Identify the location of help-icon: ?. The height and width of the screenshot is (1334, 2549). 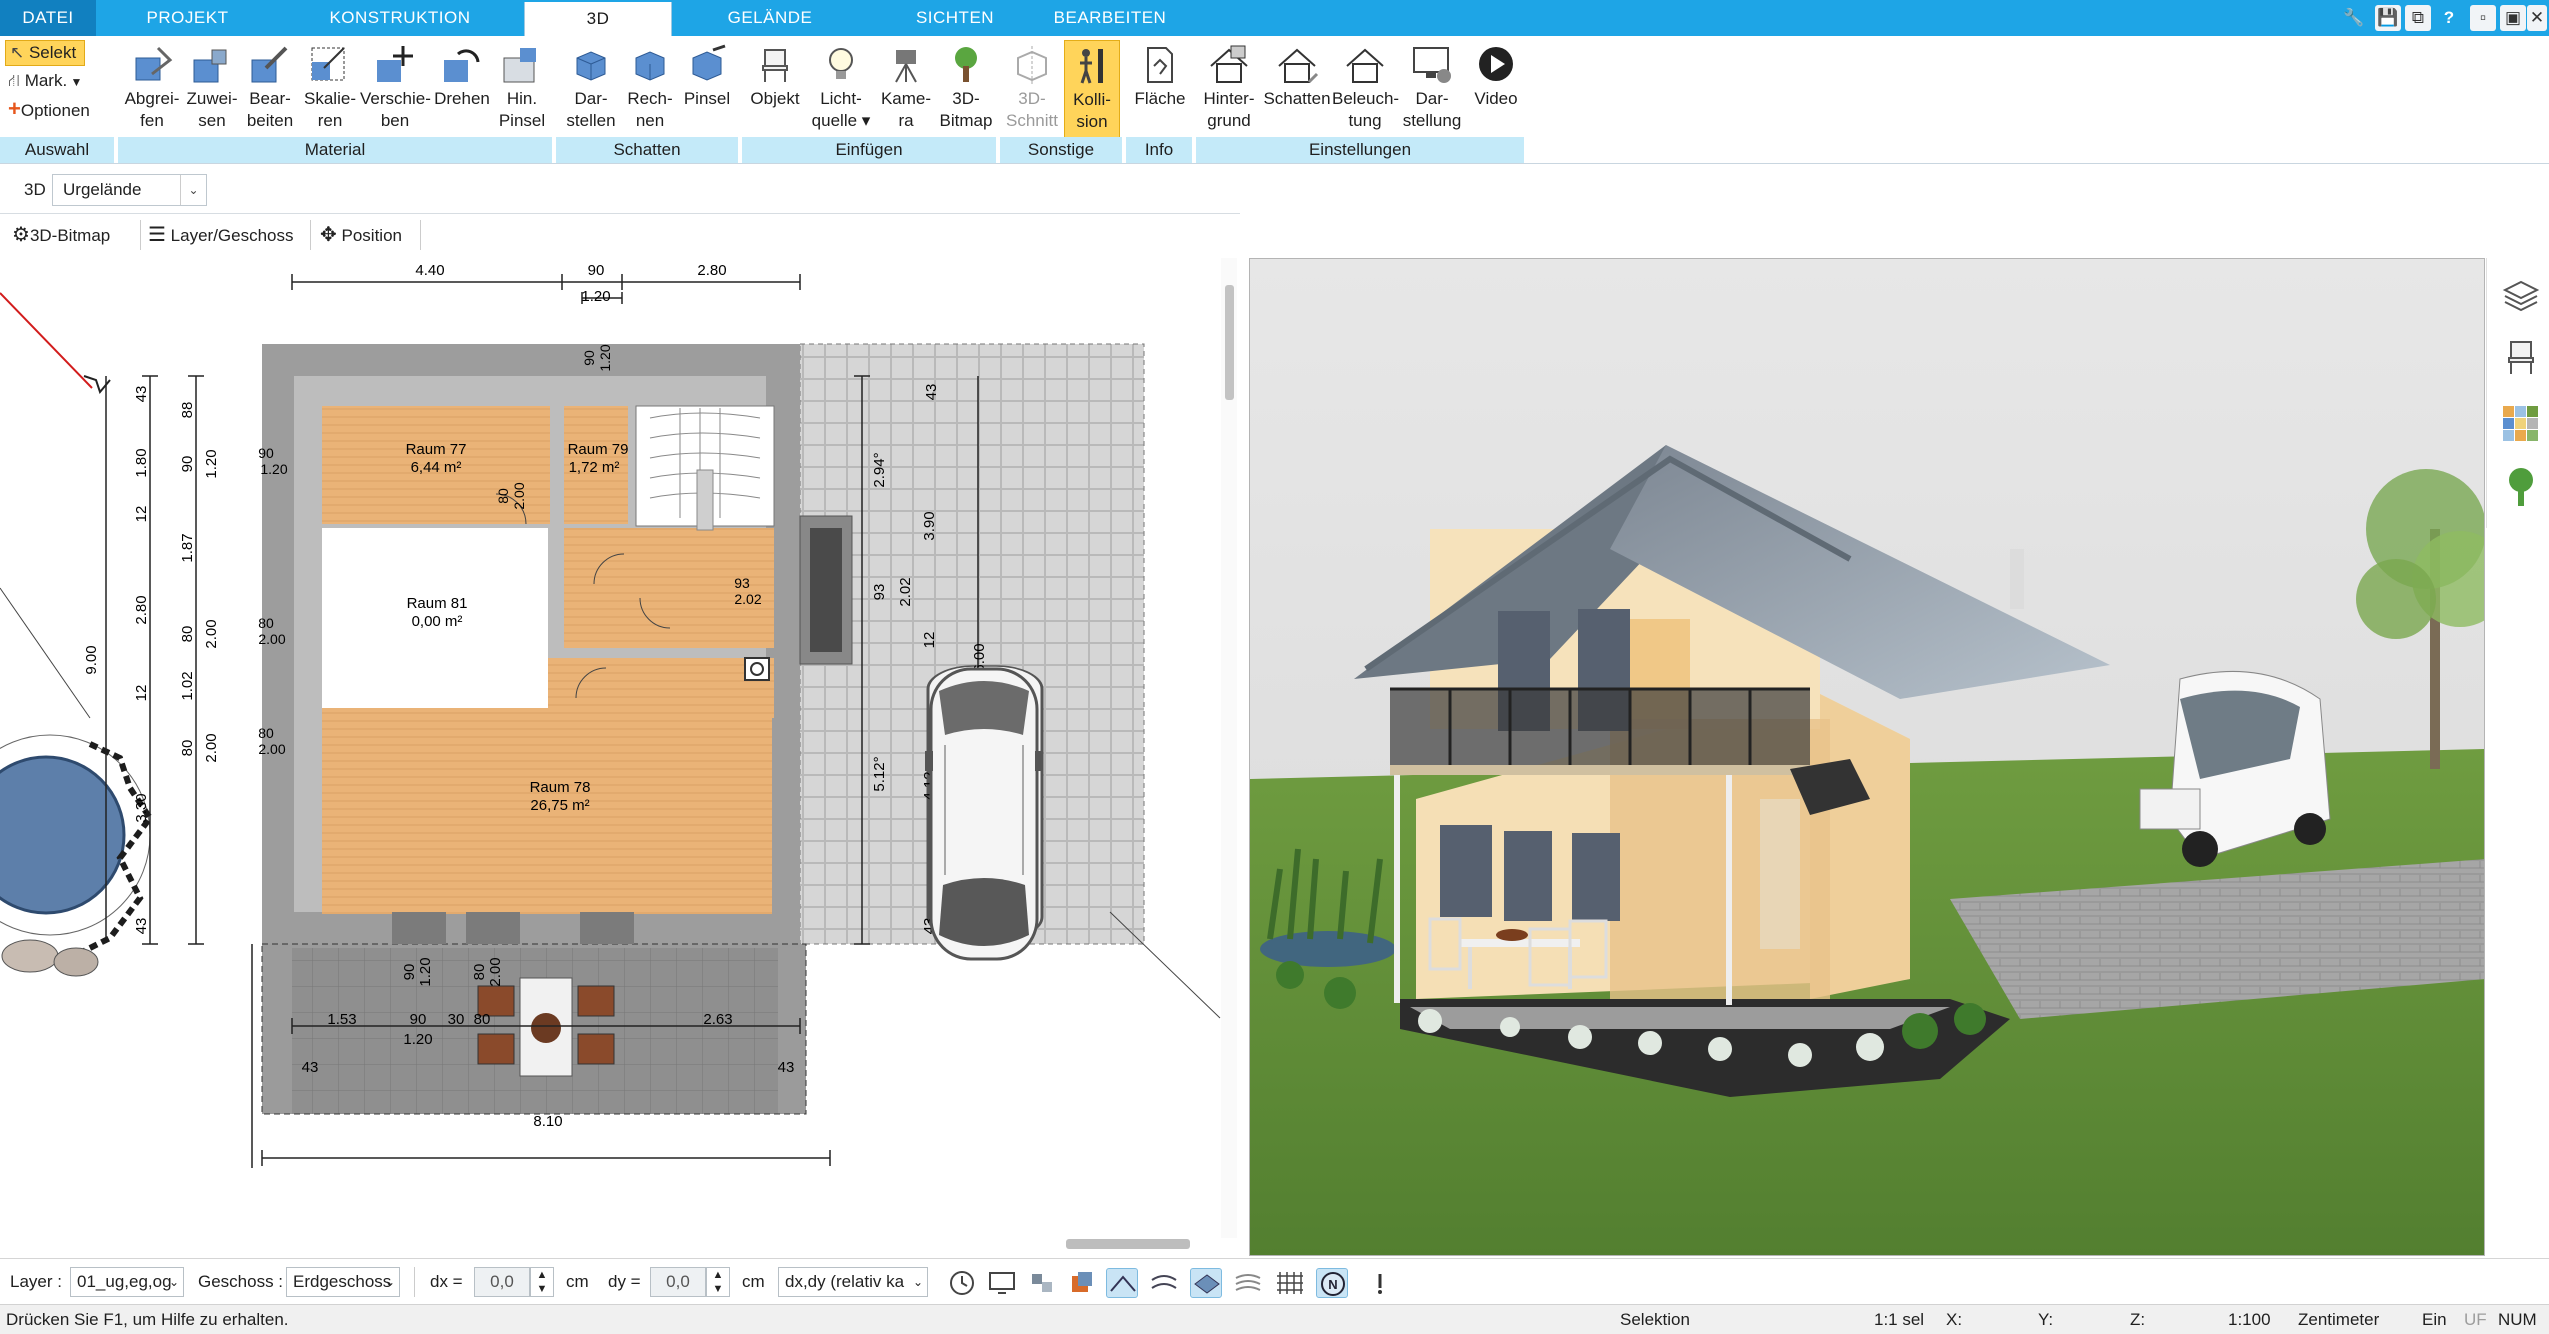
(2449, 18).